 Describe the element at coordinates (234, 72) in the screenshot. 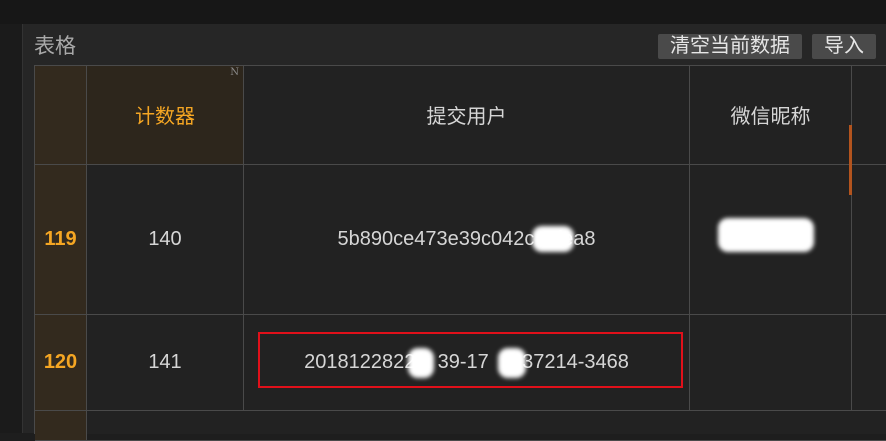

I see `column-type-marker: N` at that location.